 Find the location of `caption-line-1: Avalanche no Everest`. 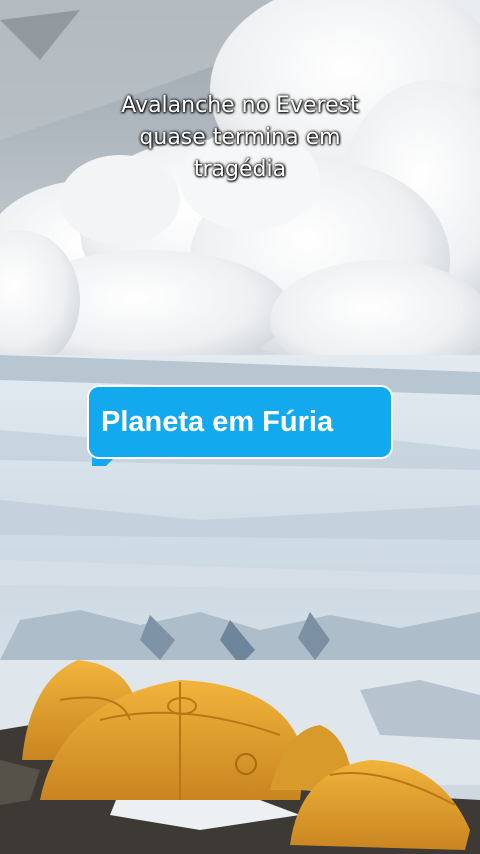

caption-line-1: Avalanche no Everest is located at coordinates (240, 105).